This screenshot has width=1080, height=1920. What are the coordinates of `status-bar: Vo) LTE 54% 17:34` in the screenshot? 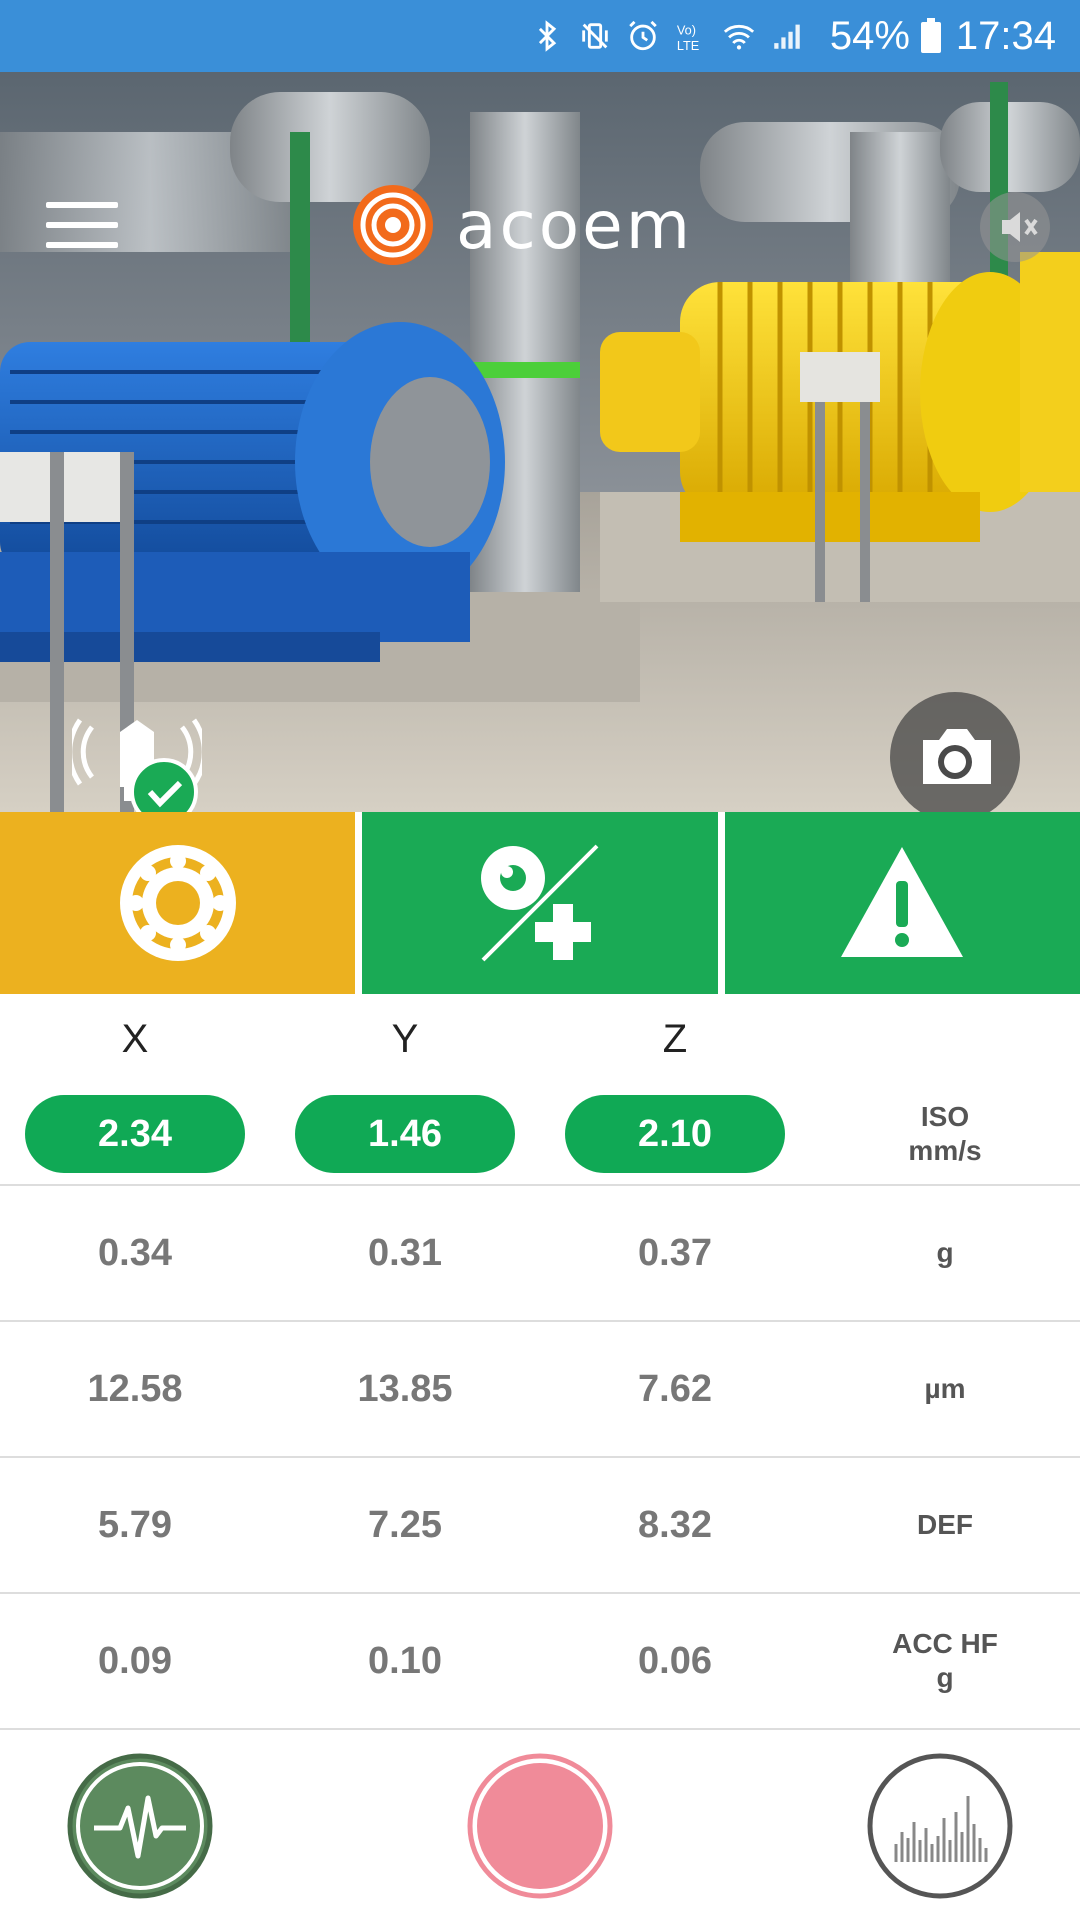 It's located at (540, 36).